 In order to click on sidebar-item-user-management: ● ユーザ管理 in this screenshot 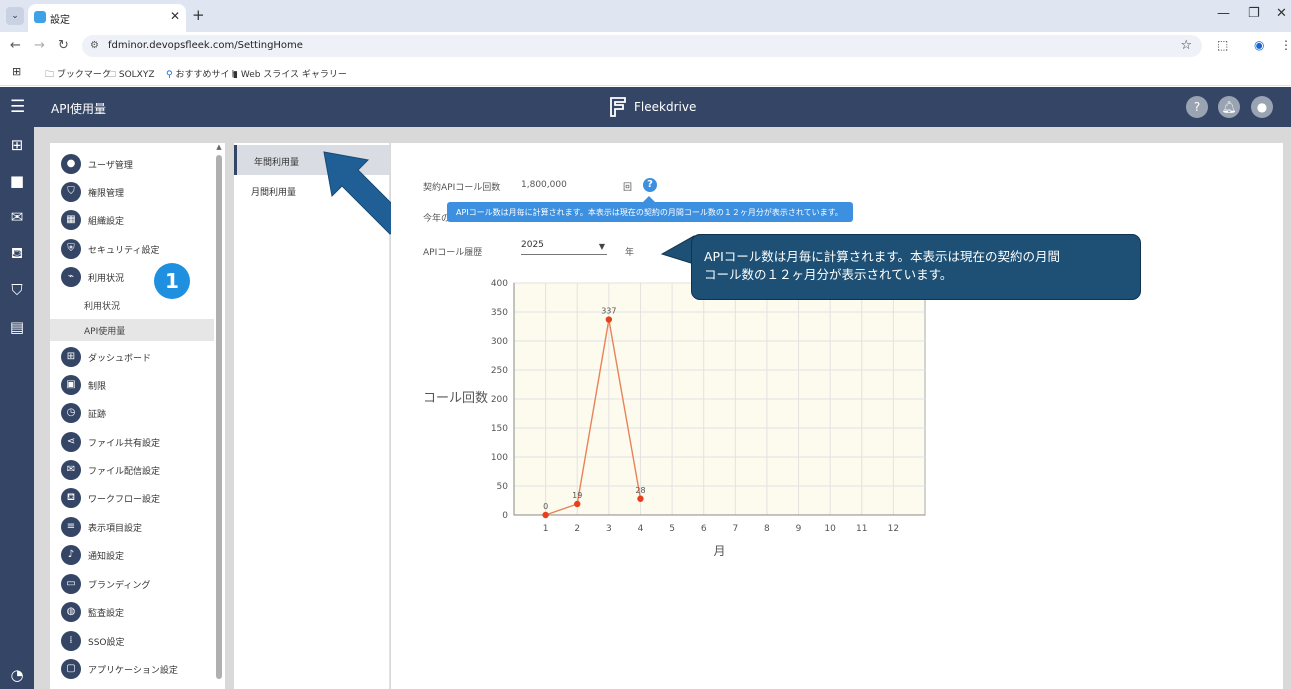, I will do `click(132, 164)`.